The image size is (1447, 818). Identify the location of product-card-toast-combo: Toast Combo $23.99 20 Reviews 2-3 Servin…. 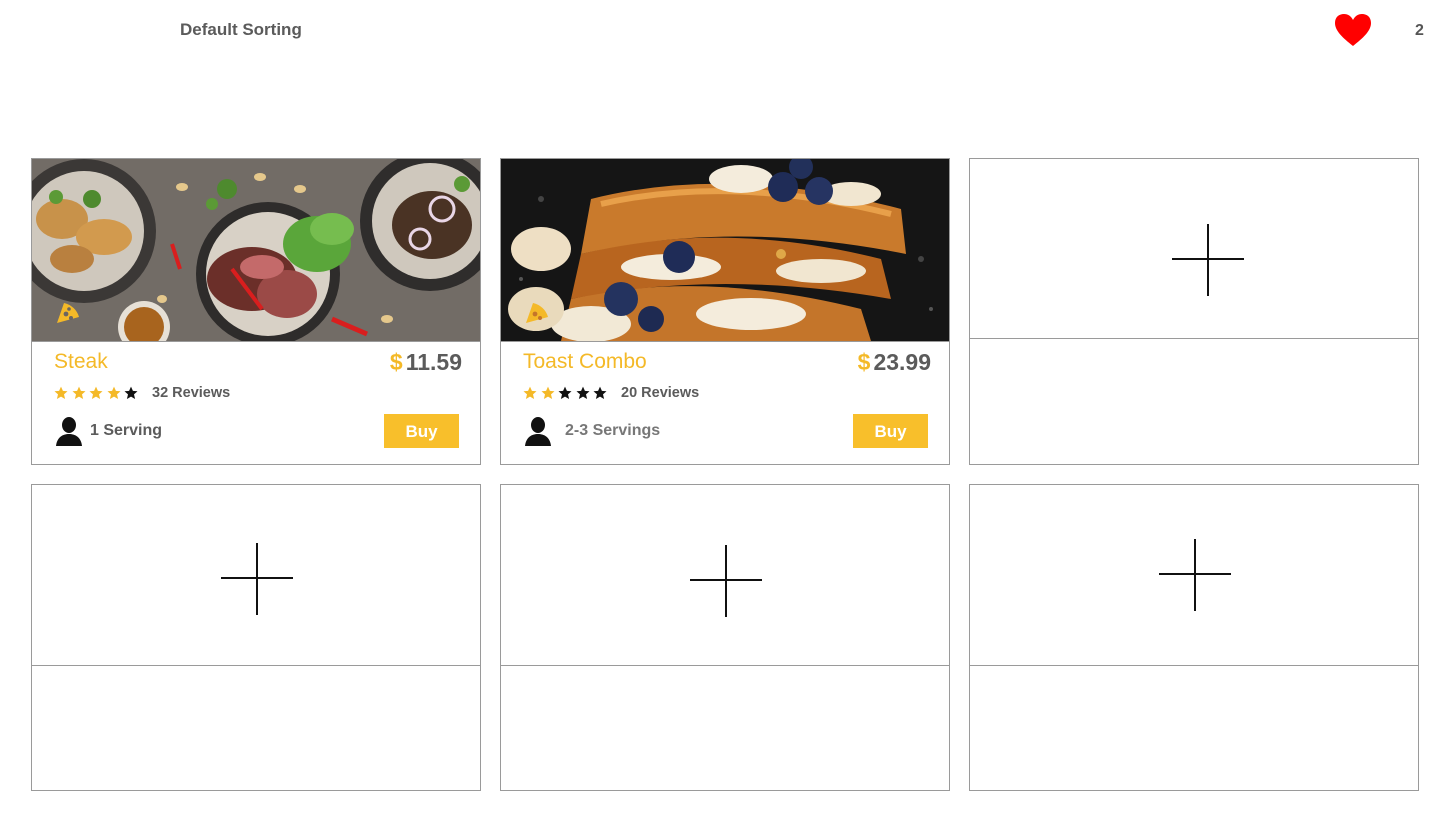
(725, 311).